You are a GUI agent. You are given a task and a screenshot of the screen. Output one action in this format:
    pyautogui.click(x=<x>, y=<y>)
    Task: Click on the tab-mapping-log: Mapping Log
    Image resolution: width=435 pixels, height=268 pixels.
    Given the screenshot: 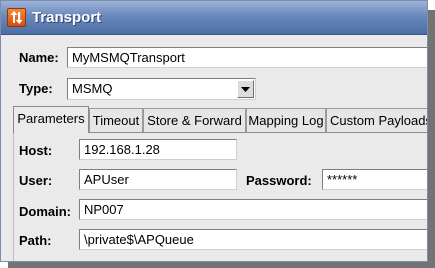 What is the action you would take?
    pyautogui.click(x=286, y=120)
    